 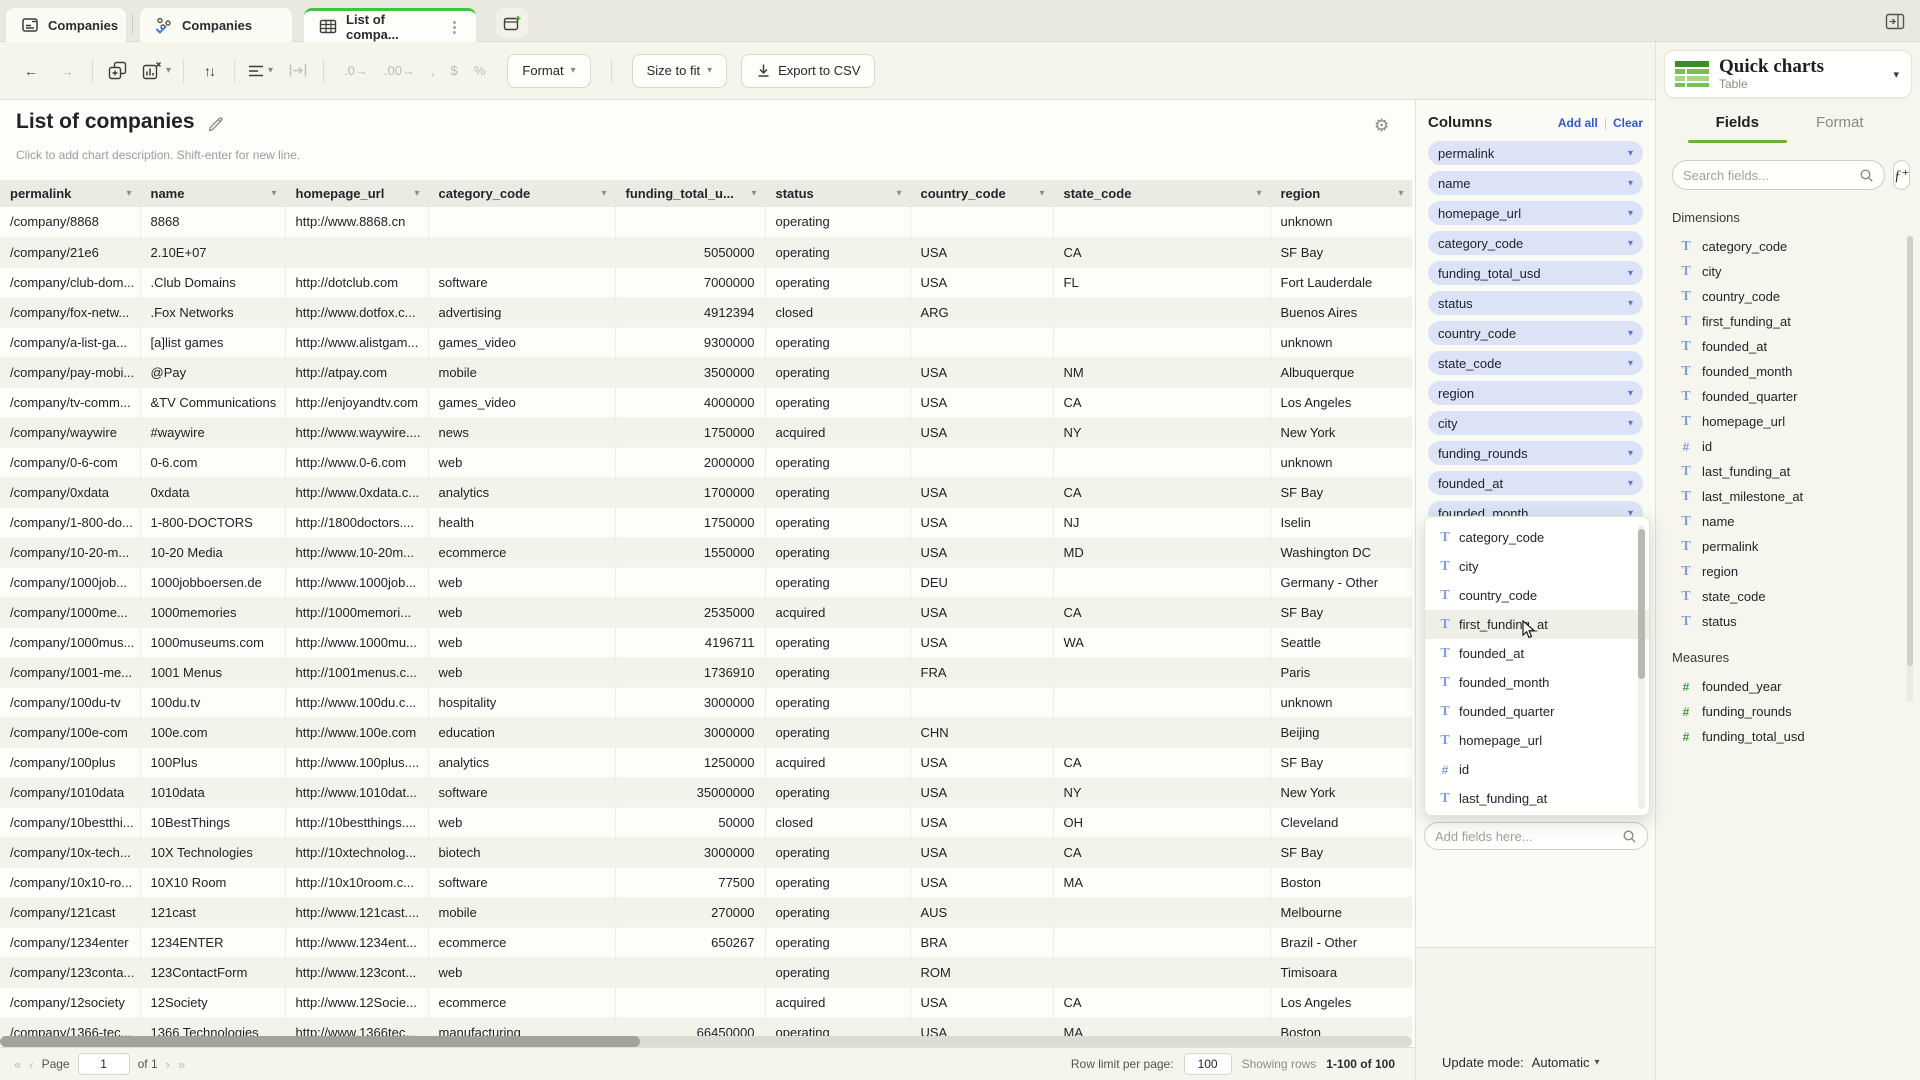 I want to click on align-button: ▾, so click(x=260, y=71).